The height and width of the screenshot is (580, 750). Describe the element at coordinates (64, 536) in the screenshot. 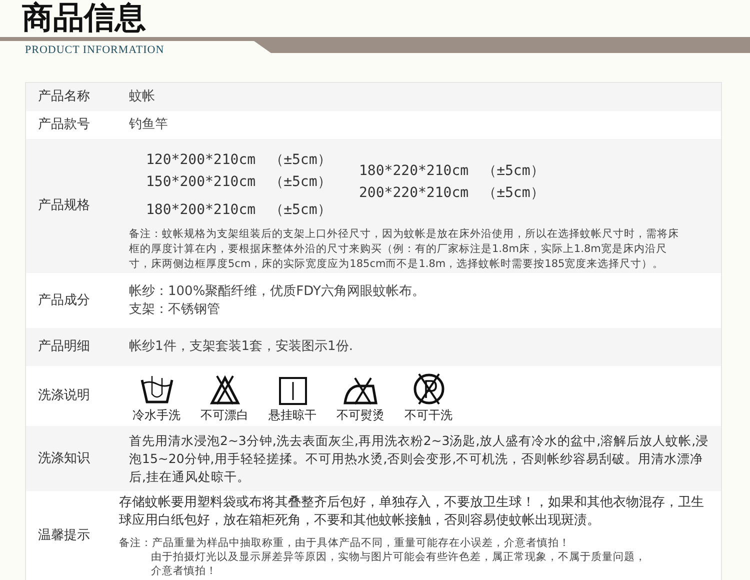

I see `row-label: 温馨提示` at that location.